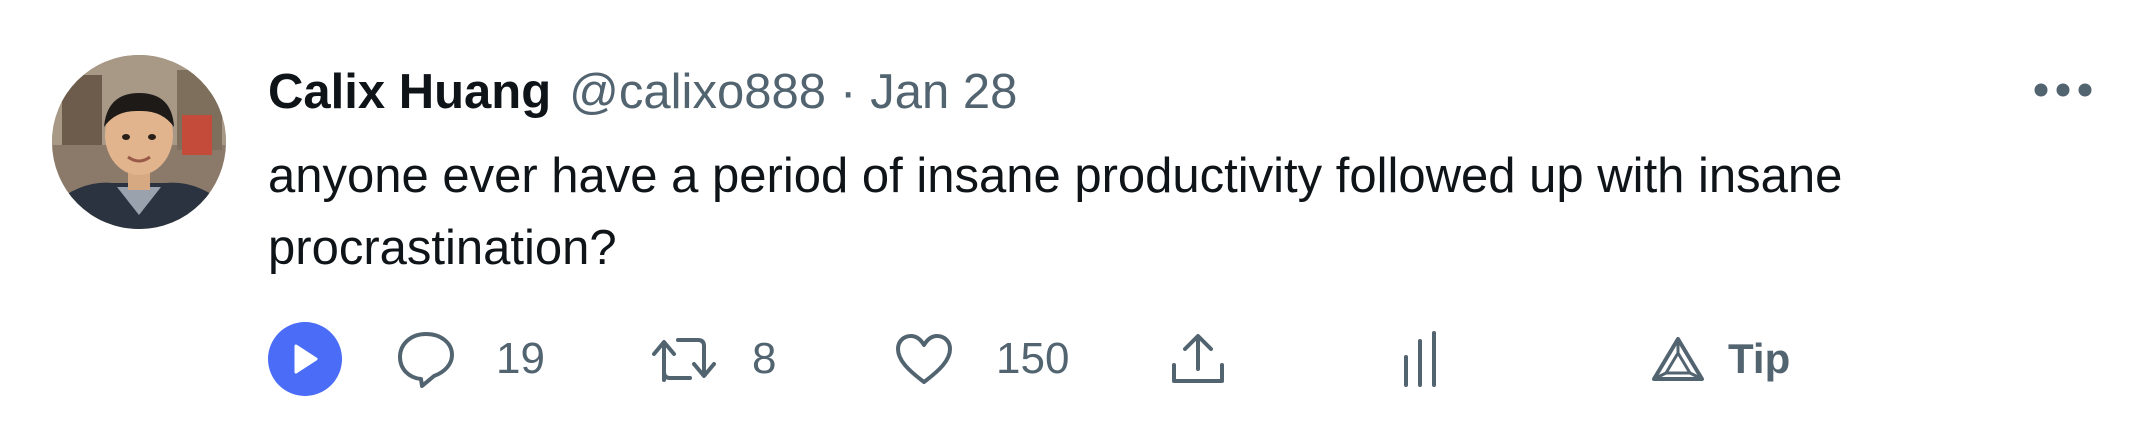 The image size is (2138, 434). Describe the element at coordinates (764, 358) in the screenshot. I see `retweet-count: 8` at that location.